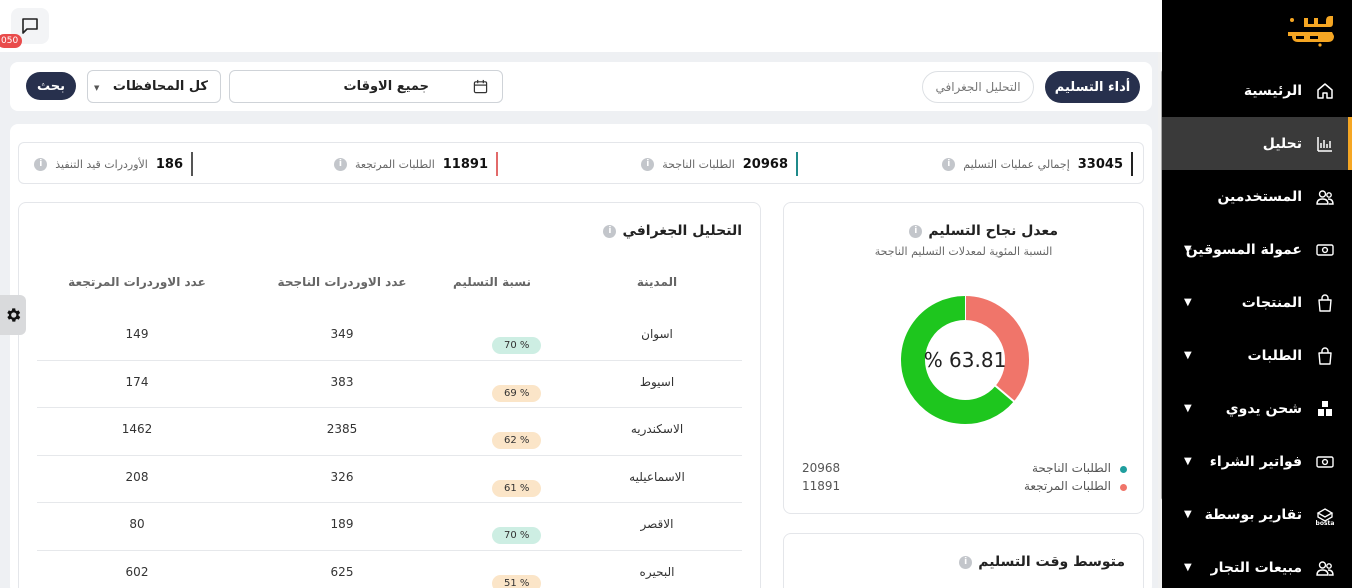 The image size is (1352, 588). I want to click on tab-geographic-analysis: التحليل الجغرافي, so click(978, 87).